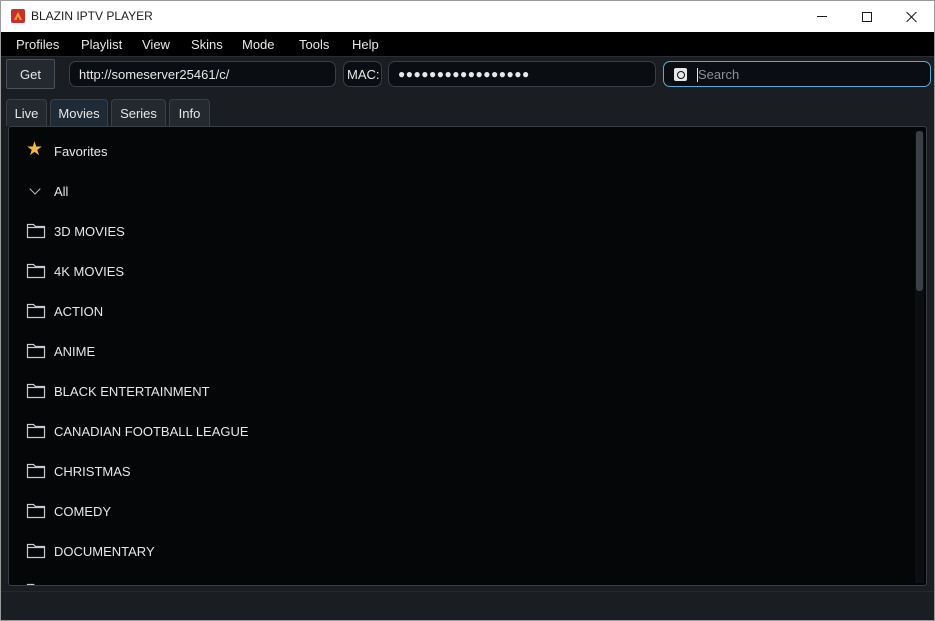 This screenshot has width=935, height=621. Describe the element at coordinates (461, 471) in the screenshot. I see `tree-item-category: CHRISTMAS` at that location.